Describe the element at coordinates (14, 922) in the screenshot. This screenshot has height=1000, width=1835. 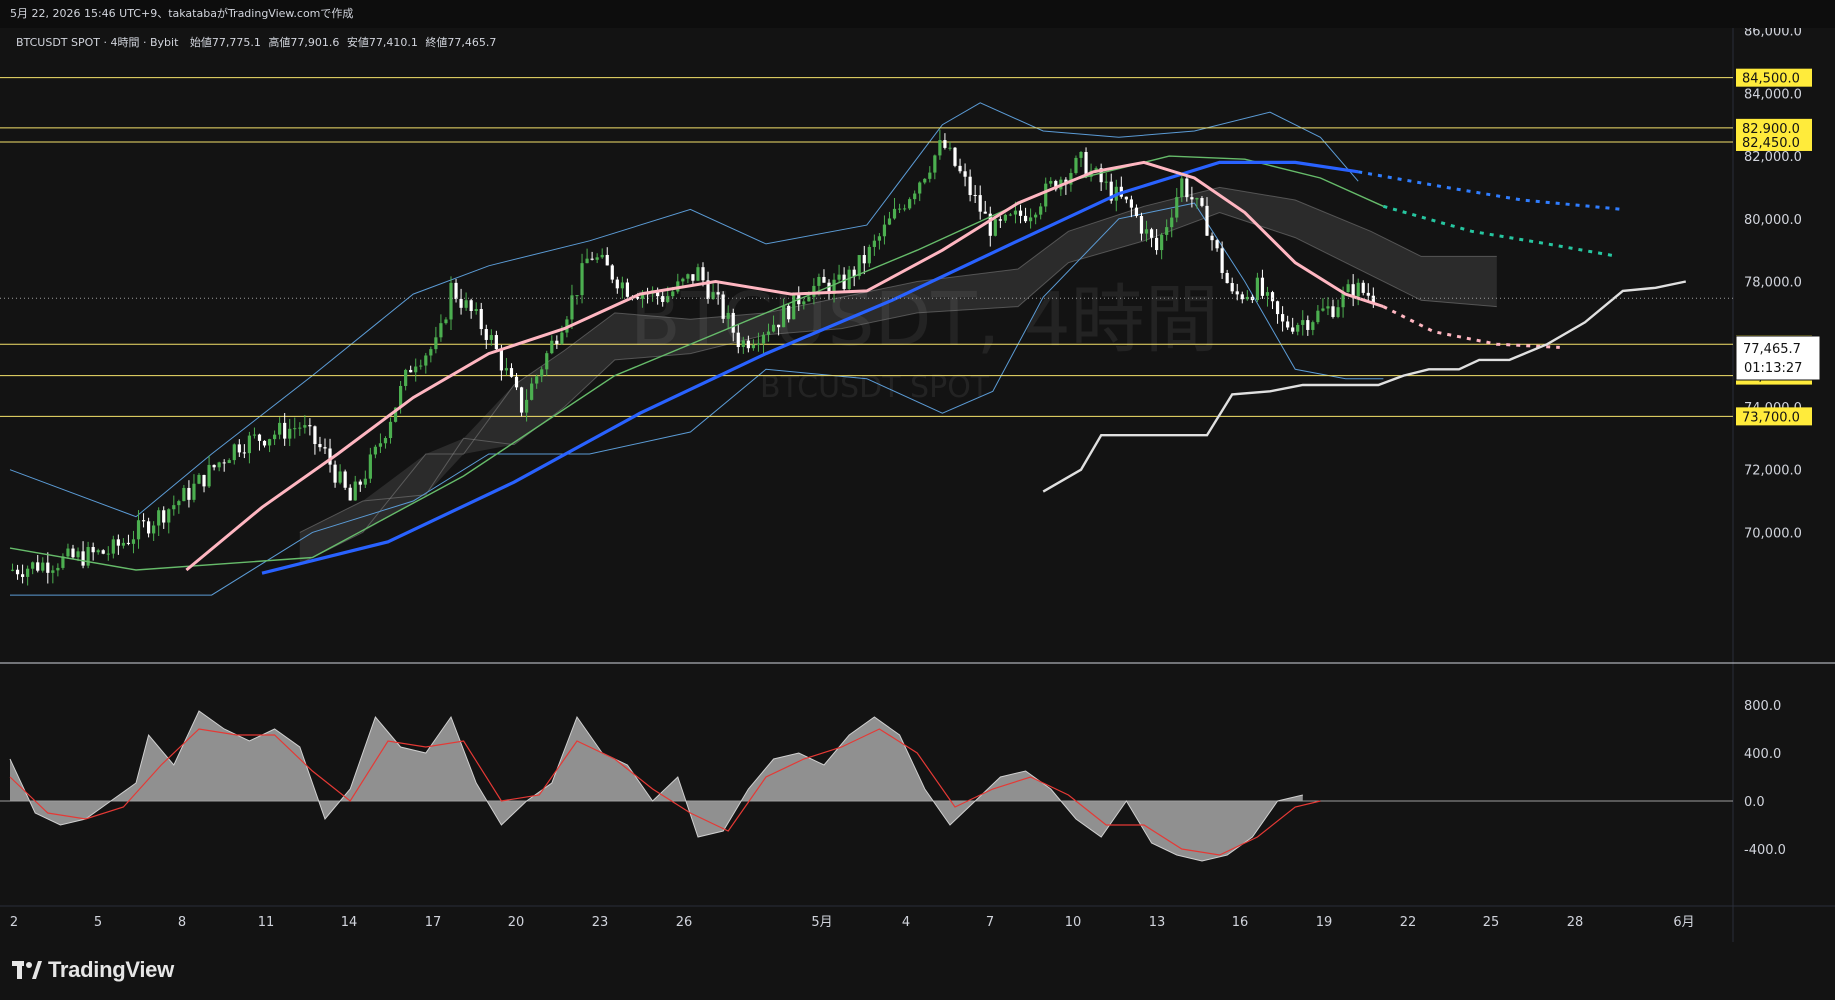
I see `time-tick: 2` at that location.